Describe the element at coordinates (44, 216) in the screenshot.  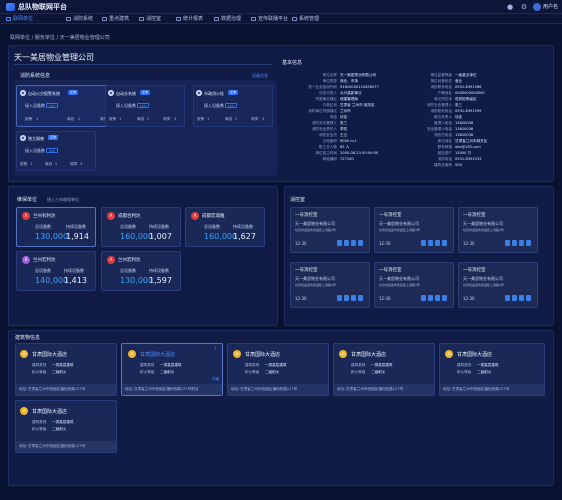
I see `maintenance-name: 兰州有利达` at that location.